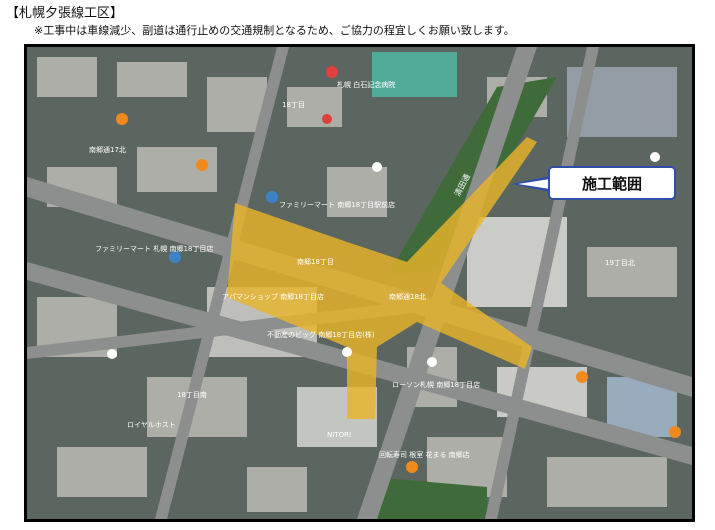 The width and height of the screenshot is (715, 530). Describe the element at coordinates (315, 261) in the screenshot. I see `map-label-minami18-left: 南郷18丁目` at that location.